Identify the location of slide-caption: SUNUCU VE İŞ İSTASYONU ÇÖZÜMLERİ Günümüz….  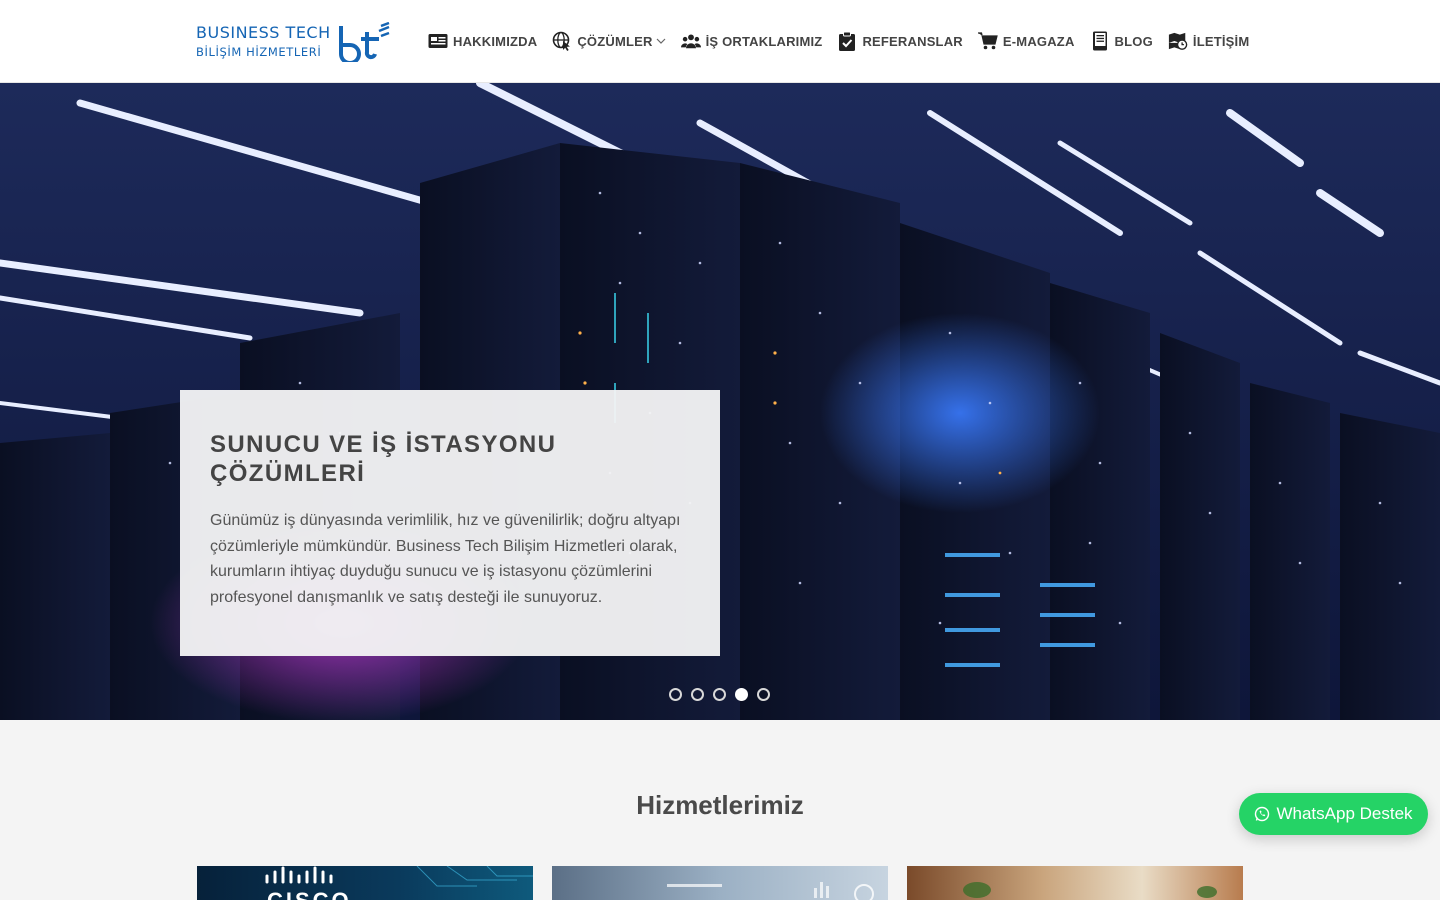
(450, 523).